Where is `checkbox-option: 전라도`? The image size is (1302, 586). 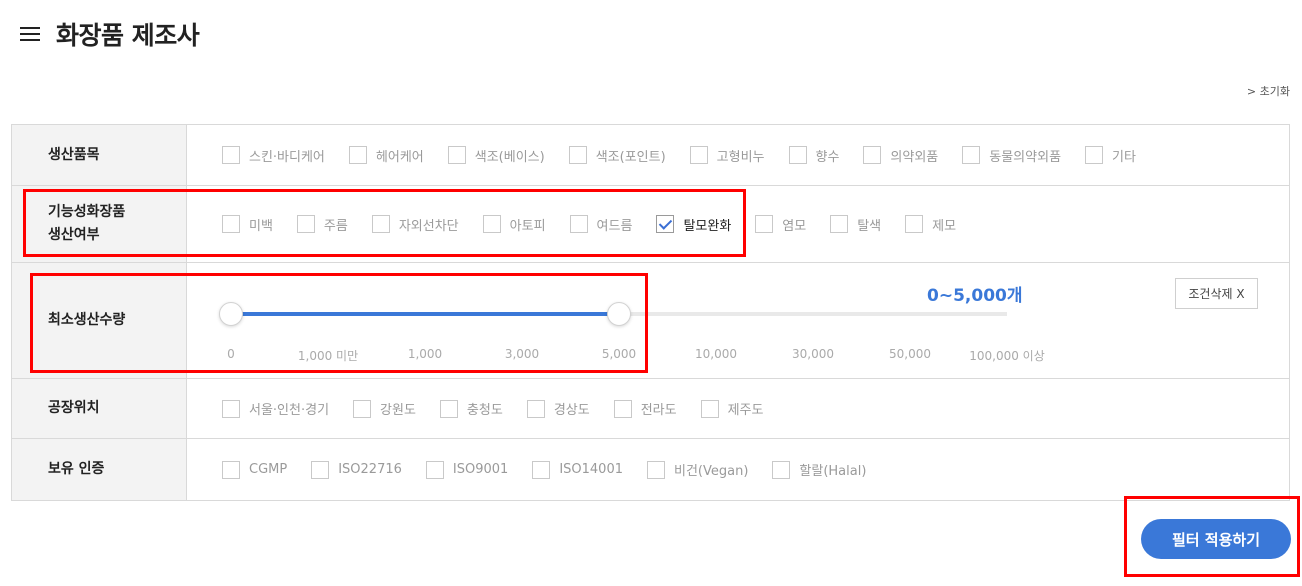 checkbox-option: 전라도 is located at coordinates (645, 408).